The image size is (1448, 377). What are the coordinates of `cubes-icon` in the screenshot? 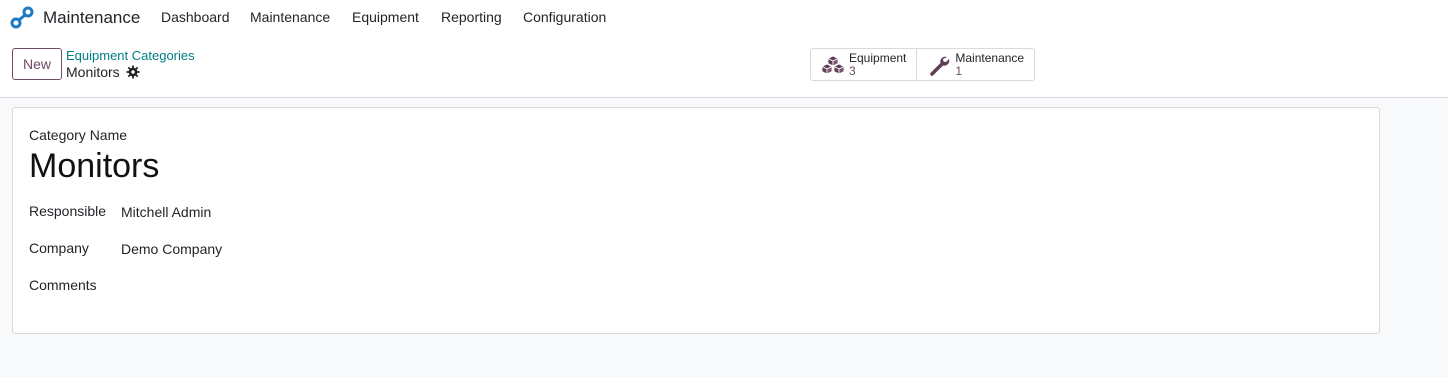 It's located at (833, 65).